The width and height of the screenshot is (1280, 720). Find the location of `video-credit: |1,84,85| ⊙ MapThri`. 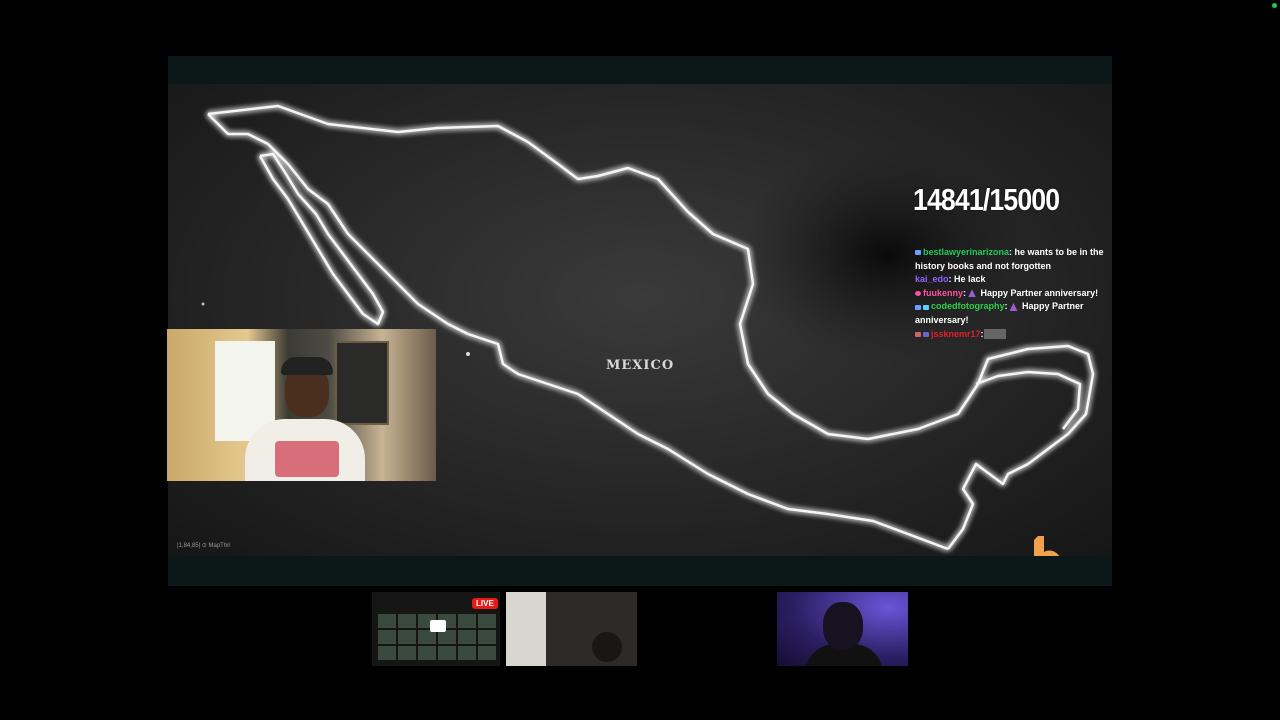

video-credit: |1,84,85| ⊙ MapThri is located at coordinates (204, 546).